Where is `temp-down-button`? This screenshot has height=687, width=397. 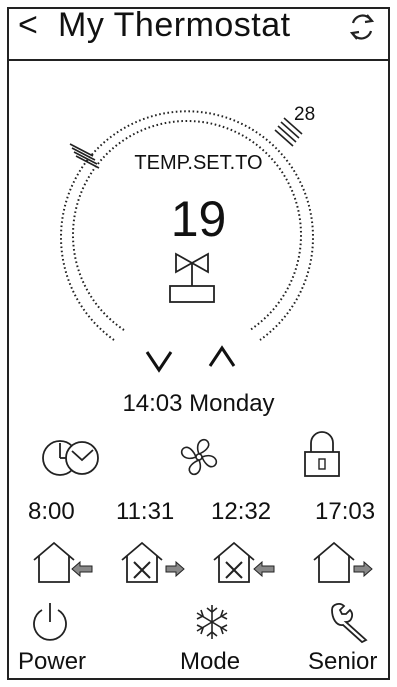
temp-down-button is located at coordinates (159, 360).